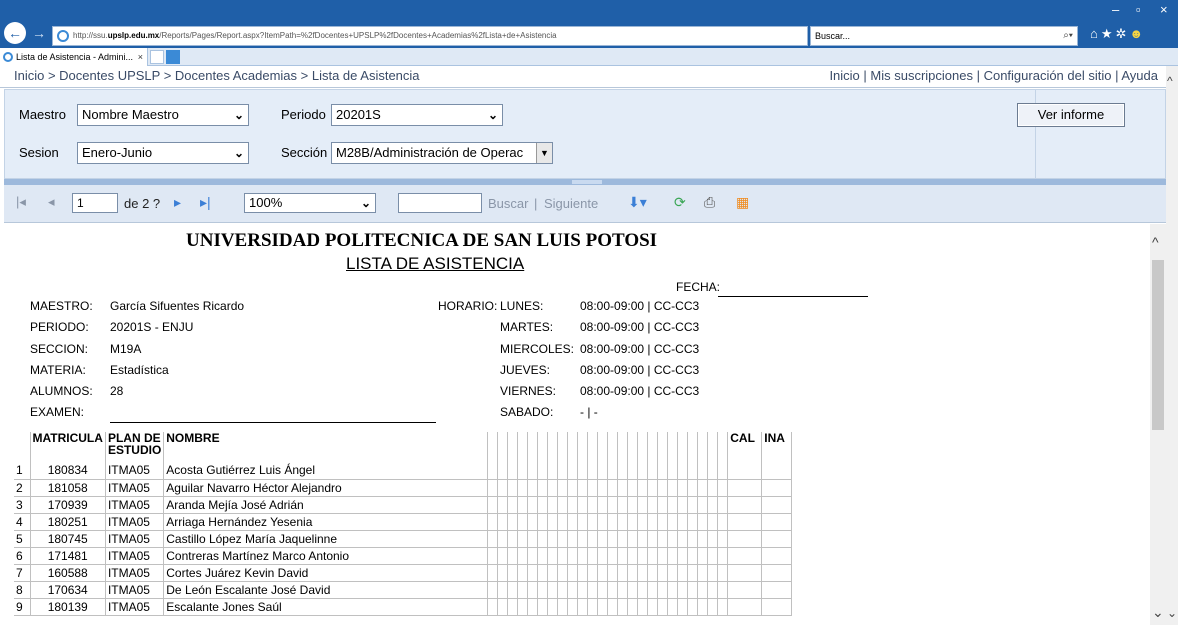  What do you see at coordinates (1164, 9) in the screenshot?
I see `close-window-icon: ×` at bounding box center [1164, 9].